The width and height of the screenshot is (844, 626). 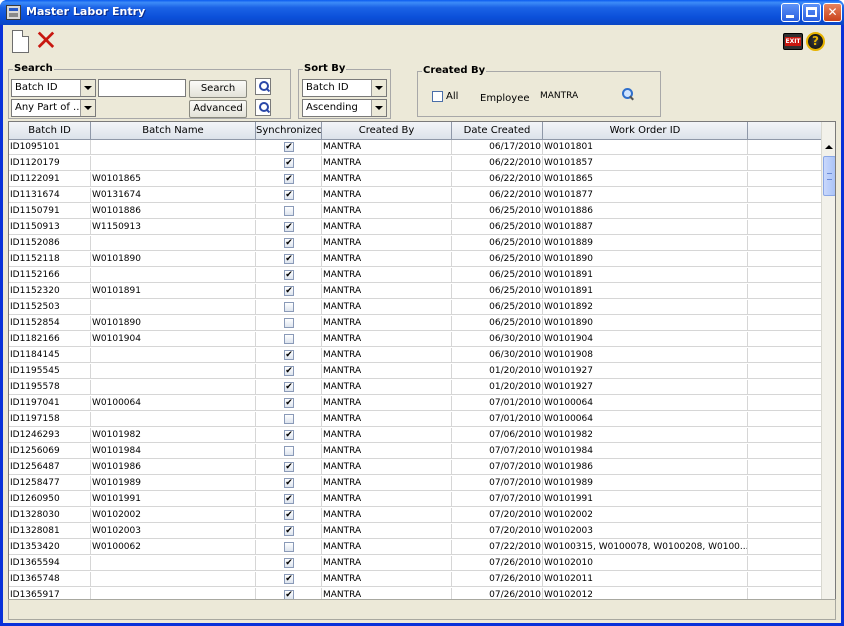 I want to click on find-icon, so click(x=263, y=86).